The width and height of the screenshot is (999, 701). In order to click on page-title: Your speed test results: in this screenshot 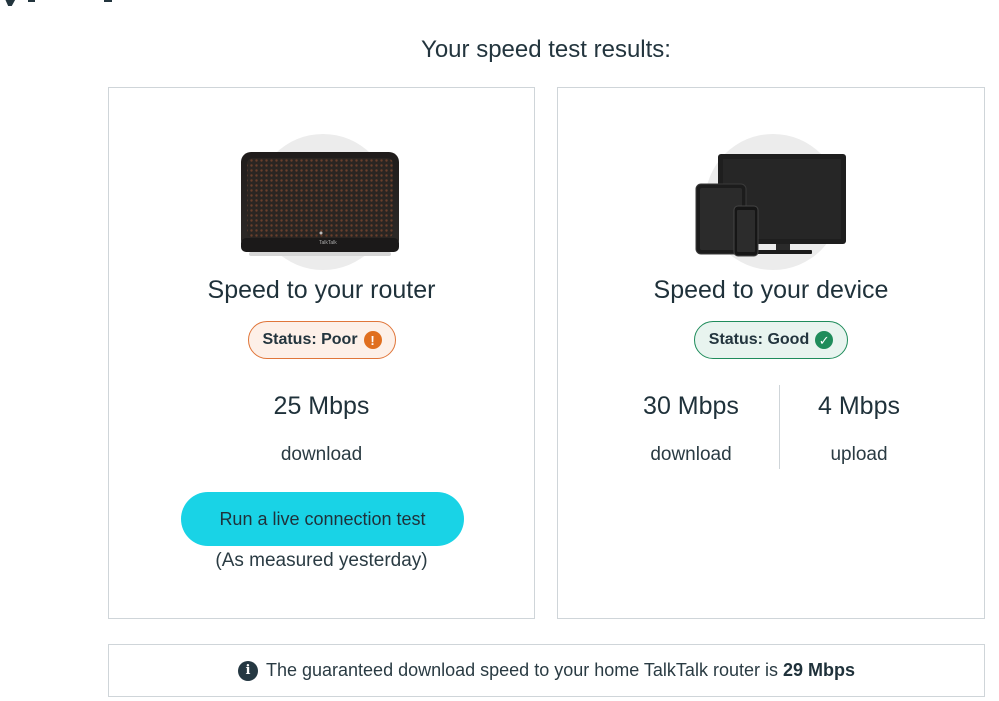, I will do `click(546, 49)`.